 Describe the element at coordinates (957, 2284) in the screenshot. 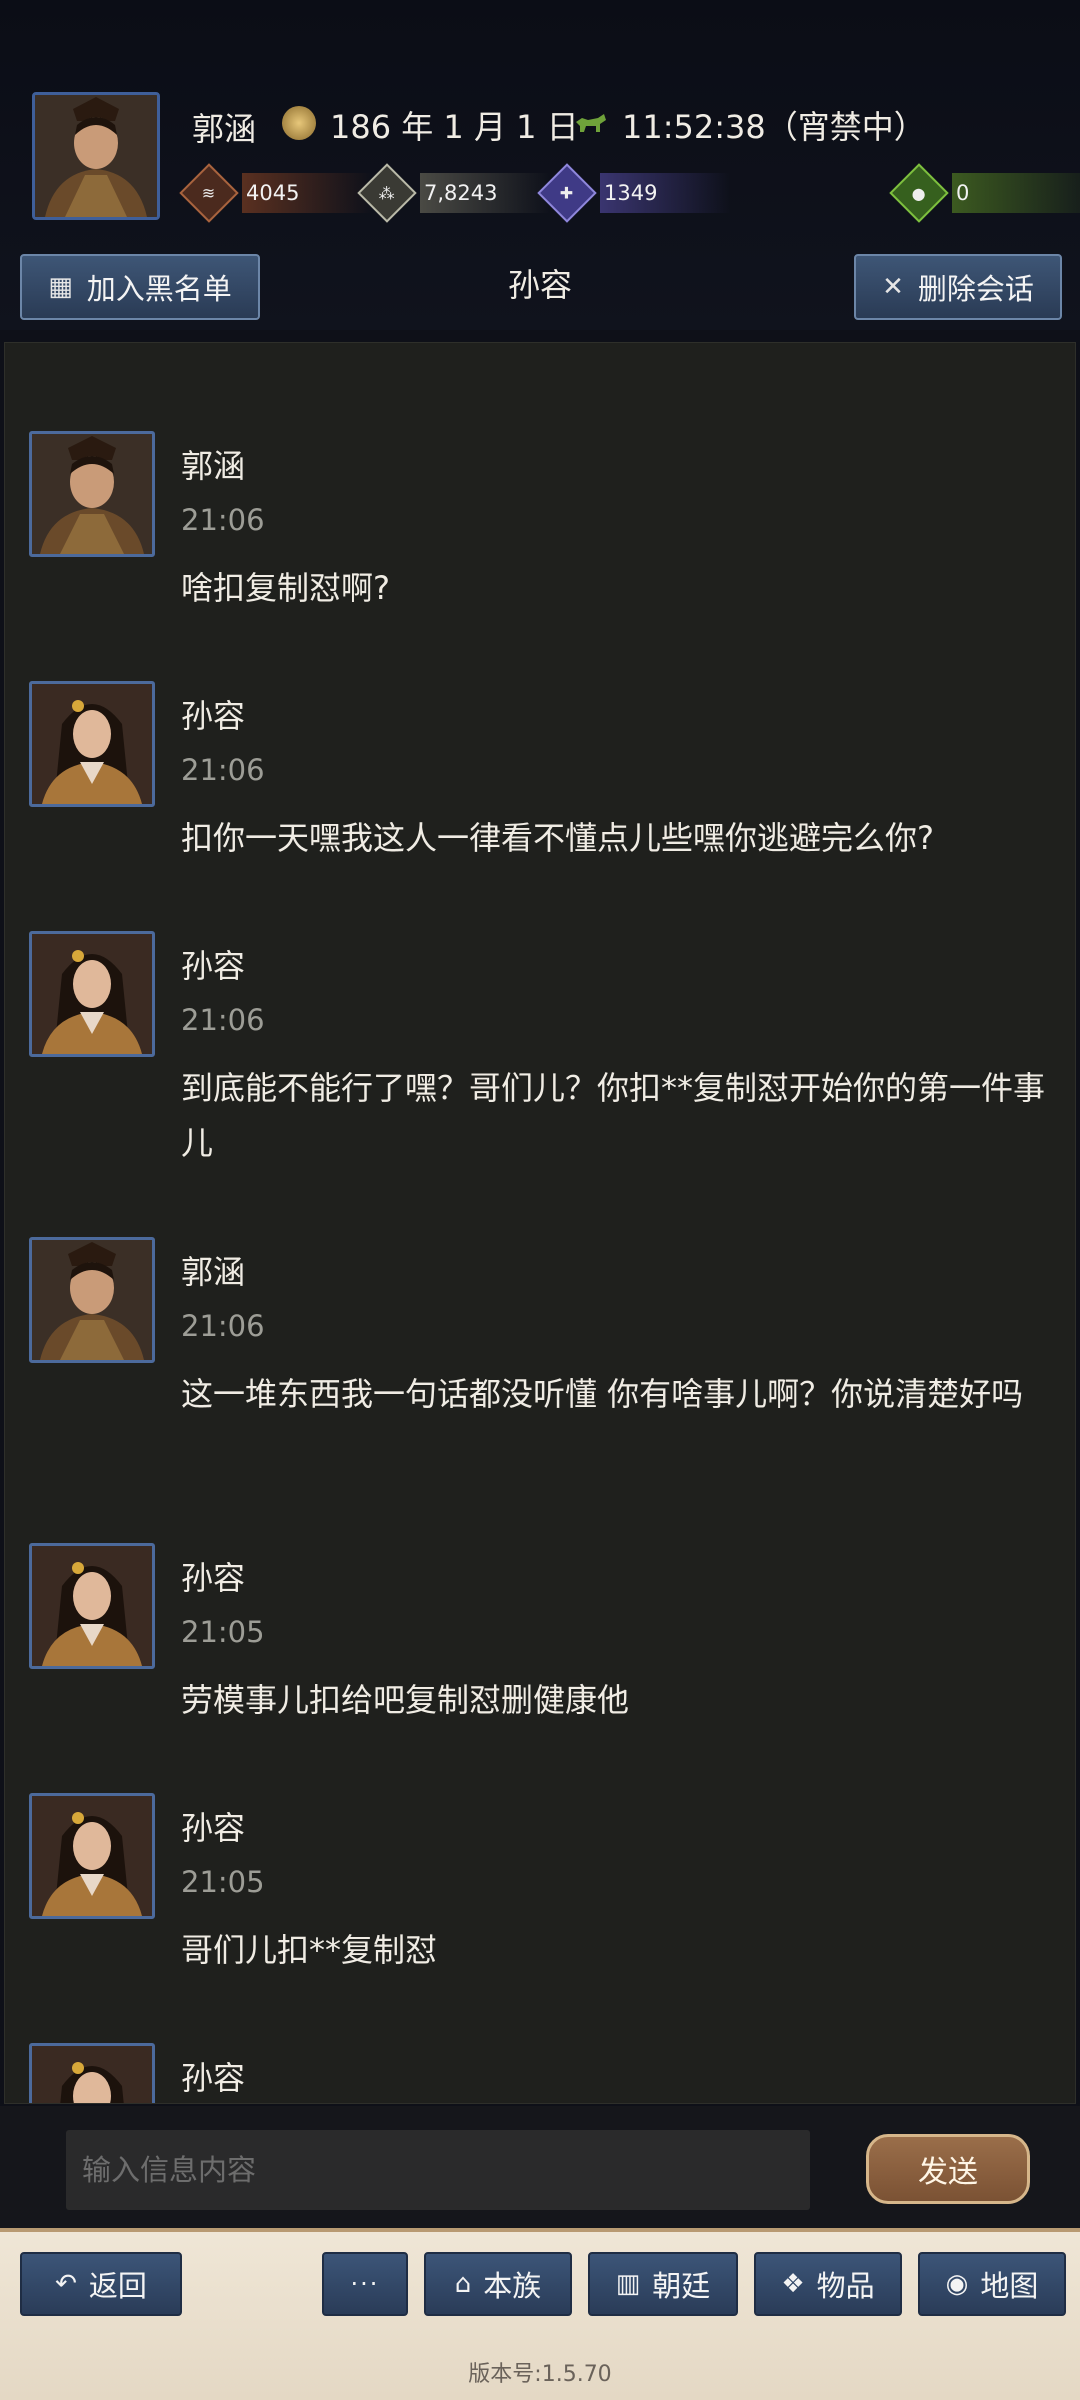

I see `globe-icon: ◉` at that location.